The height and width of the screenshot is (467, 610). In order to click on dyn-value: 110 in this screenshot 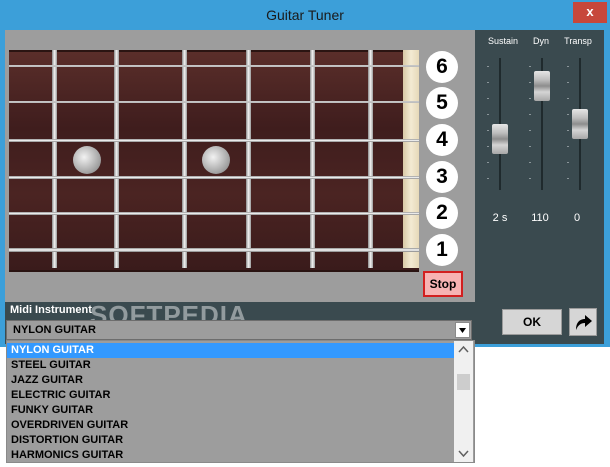, I will do `click(540, 218)`.